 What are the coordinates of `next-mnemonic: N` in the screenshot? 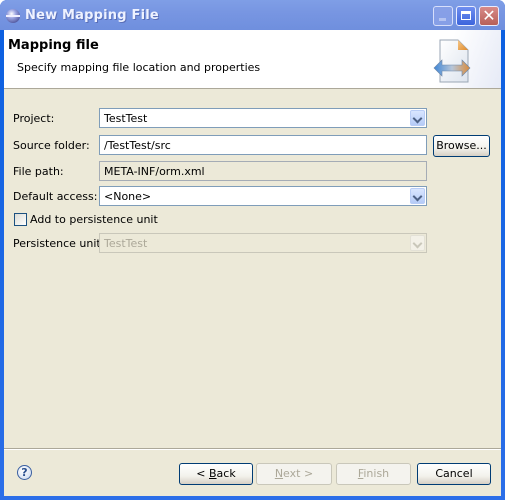 It's located at (279, 473).